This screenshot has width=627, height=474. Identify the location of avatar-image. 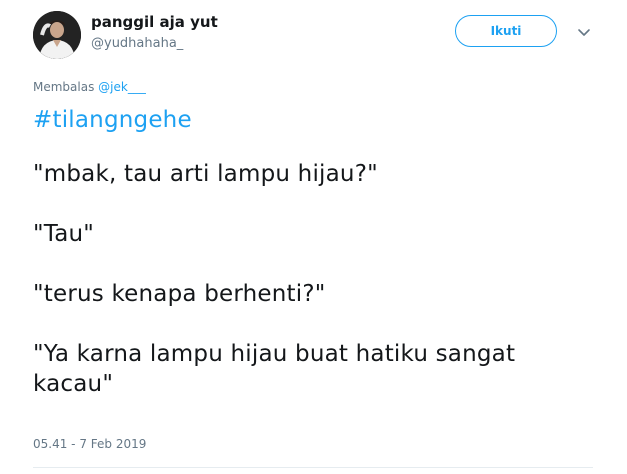
(57, 35).